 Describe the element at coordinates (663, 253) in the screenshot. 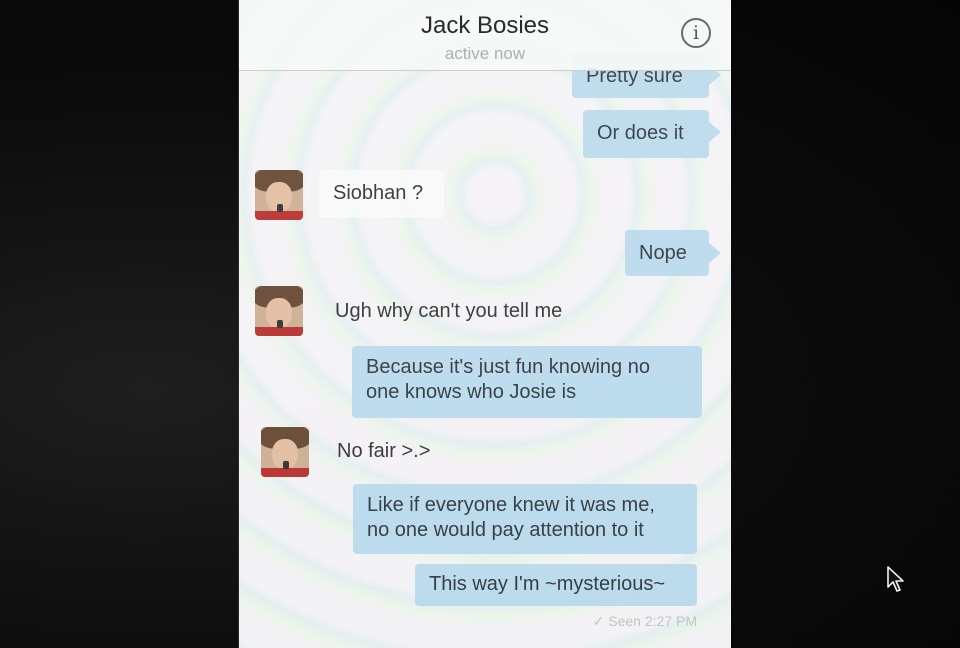

I see `message-text: Nope` at that location.